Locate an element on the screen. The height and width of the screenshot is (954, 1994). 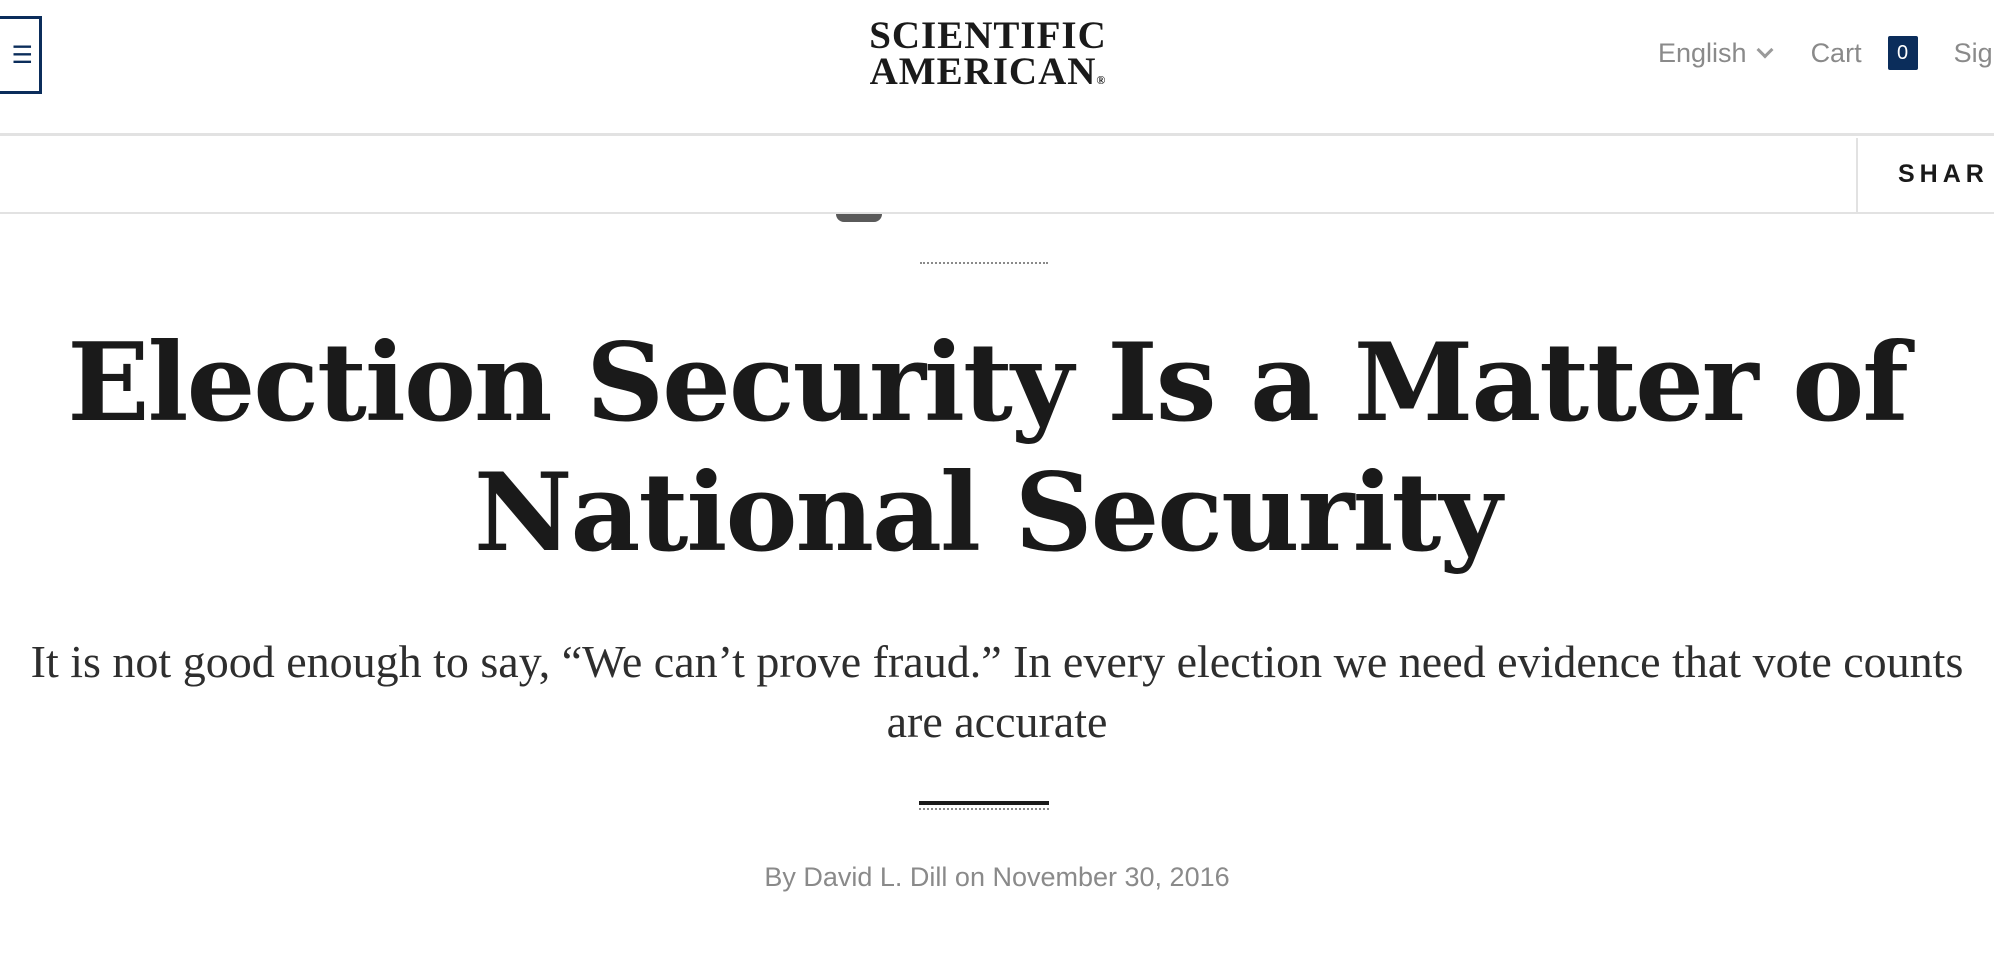
registered-mark: ® is located at coordinates (1101, 80).